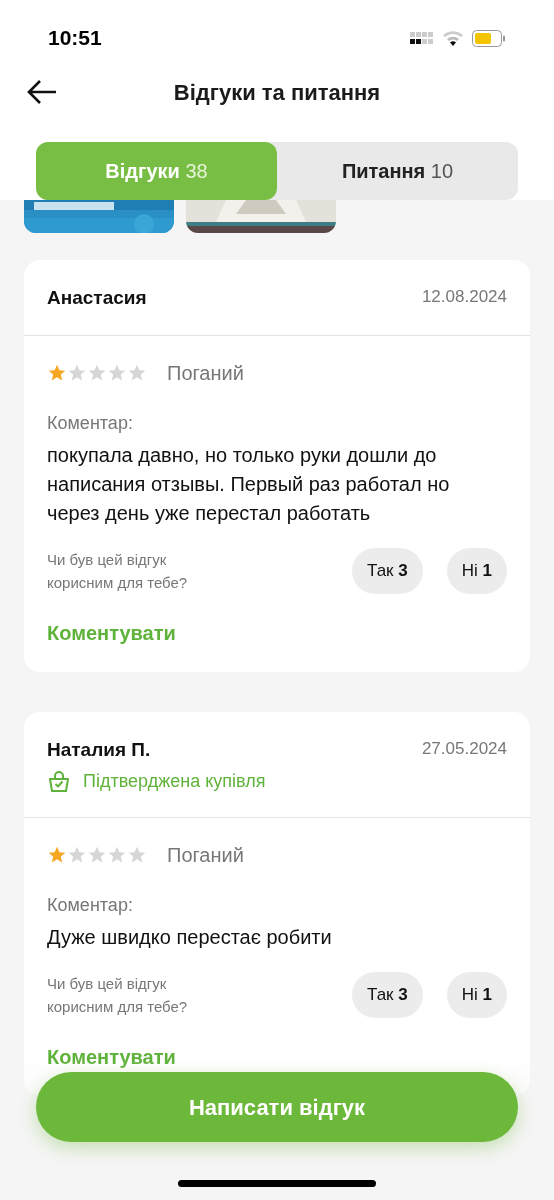 The height and width of the screenshot is (1200, 554). Describe the element at coordinates (464, 748) in the screenshot. I see `review-date: 27.05.2024` at that location.